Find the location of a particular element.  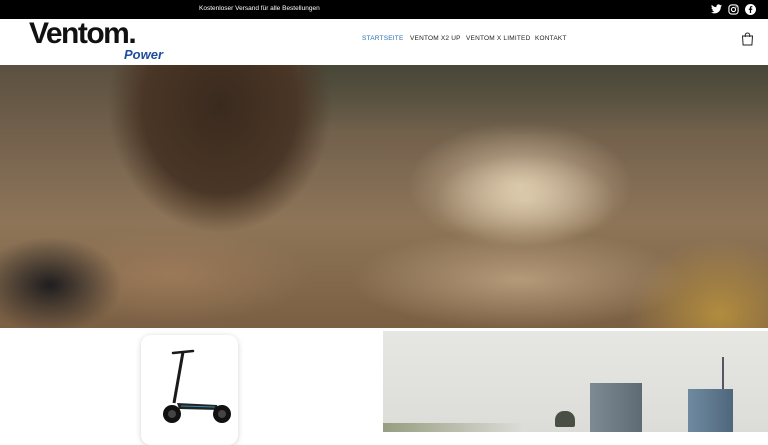

lifestyle-image is located at coordinates (575, 381).